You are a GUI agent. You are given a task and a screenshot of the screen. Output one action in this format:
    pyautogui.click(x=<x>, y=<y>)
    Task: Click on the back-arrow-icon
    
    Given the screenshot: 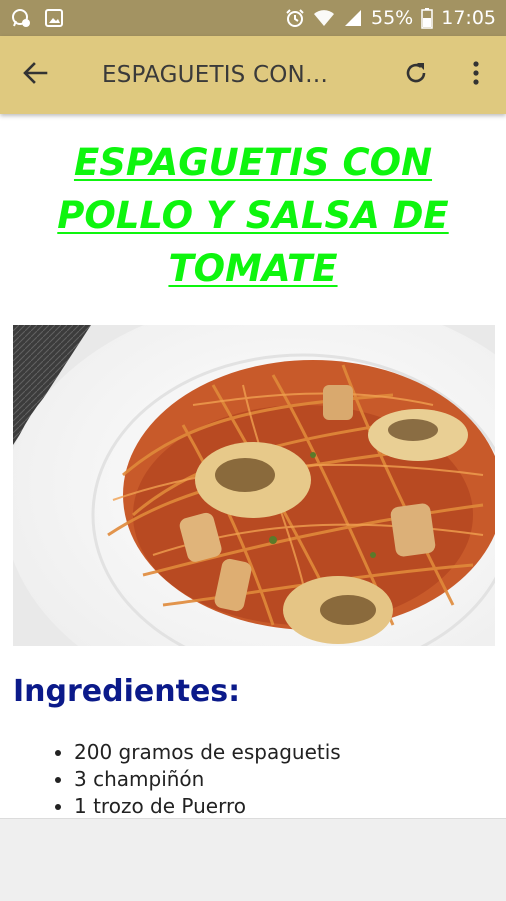 What is the action you would take?
    pyautogui.click(x=35, y=75)
    